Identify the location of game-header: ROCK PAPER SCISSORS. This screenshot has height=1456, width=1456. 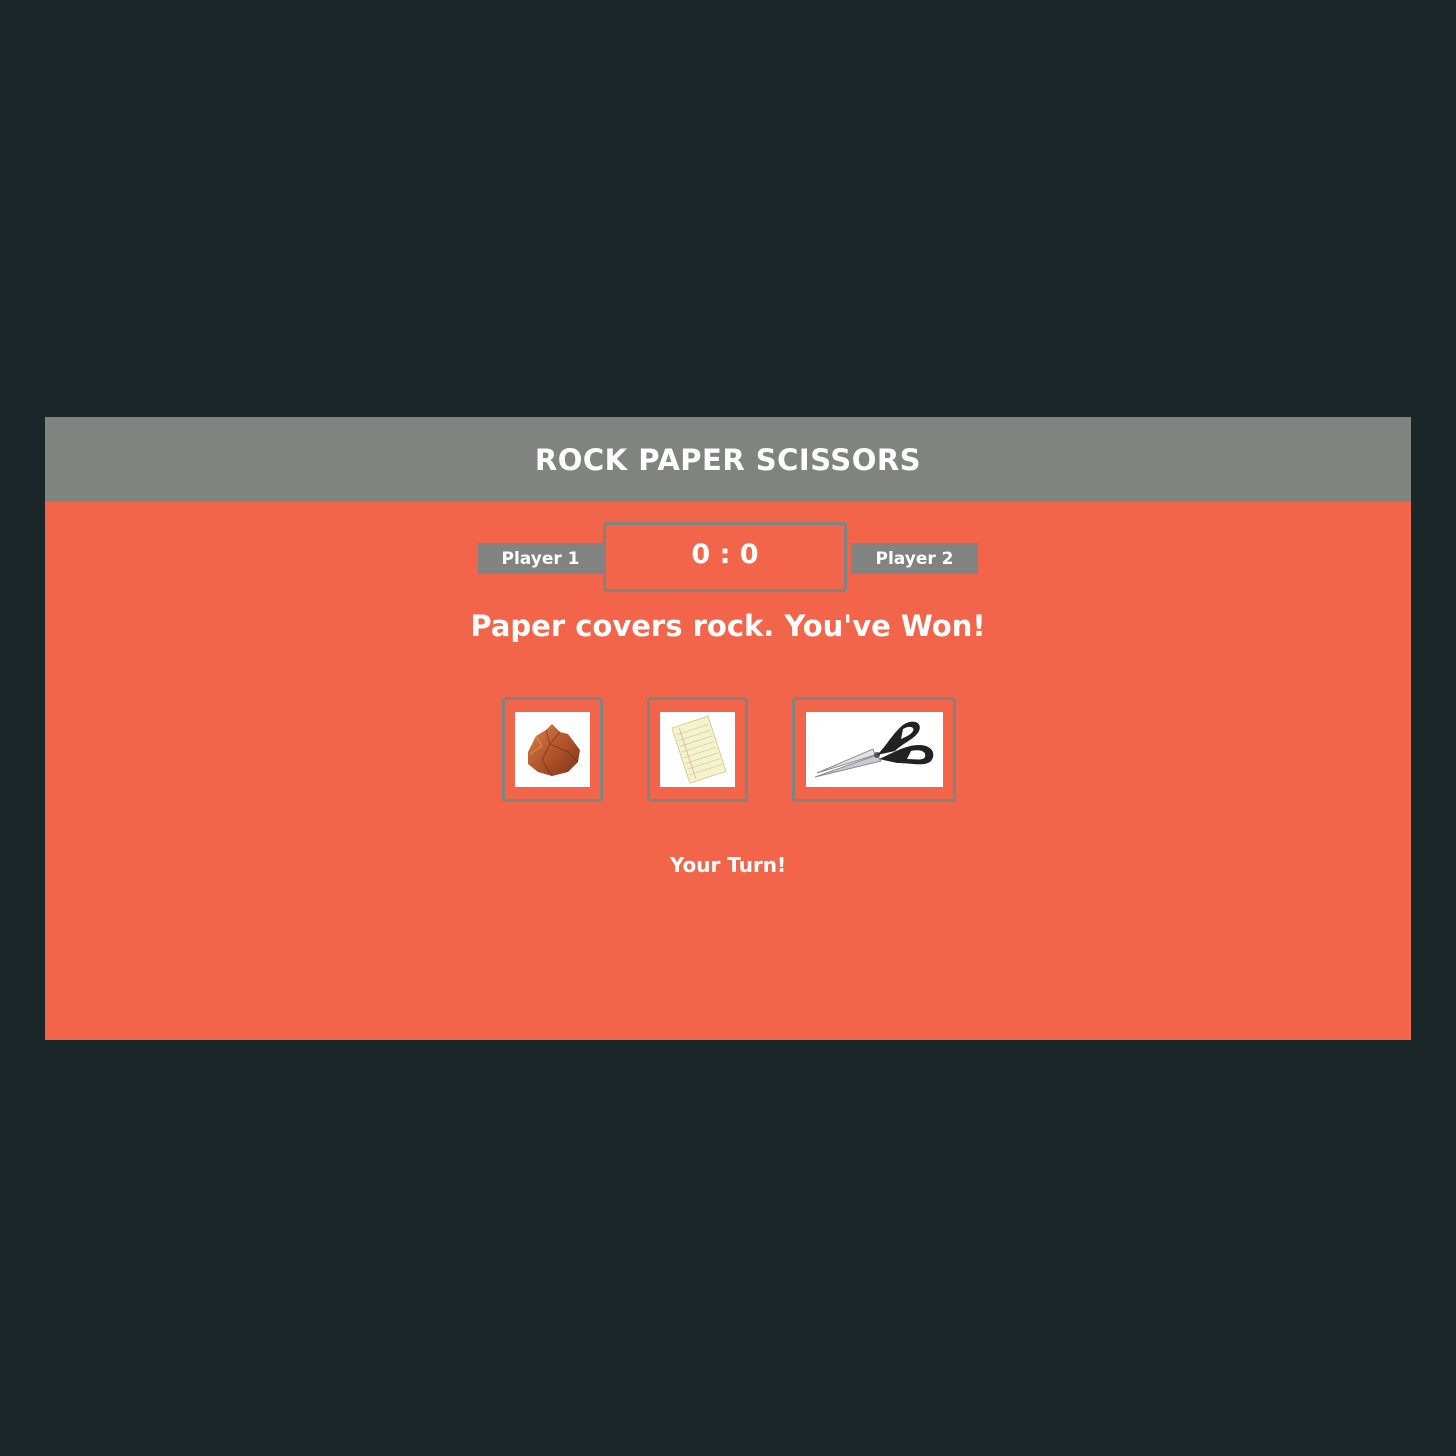
(728, 459).